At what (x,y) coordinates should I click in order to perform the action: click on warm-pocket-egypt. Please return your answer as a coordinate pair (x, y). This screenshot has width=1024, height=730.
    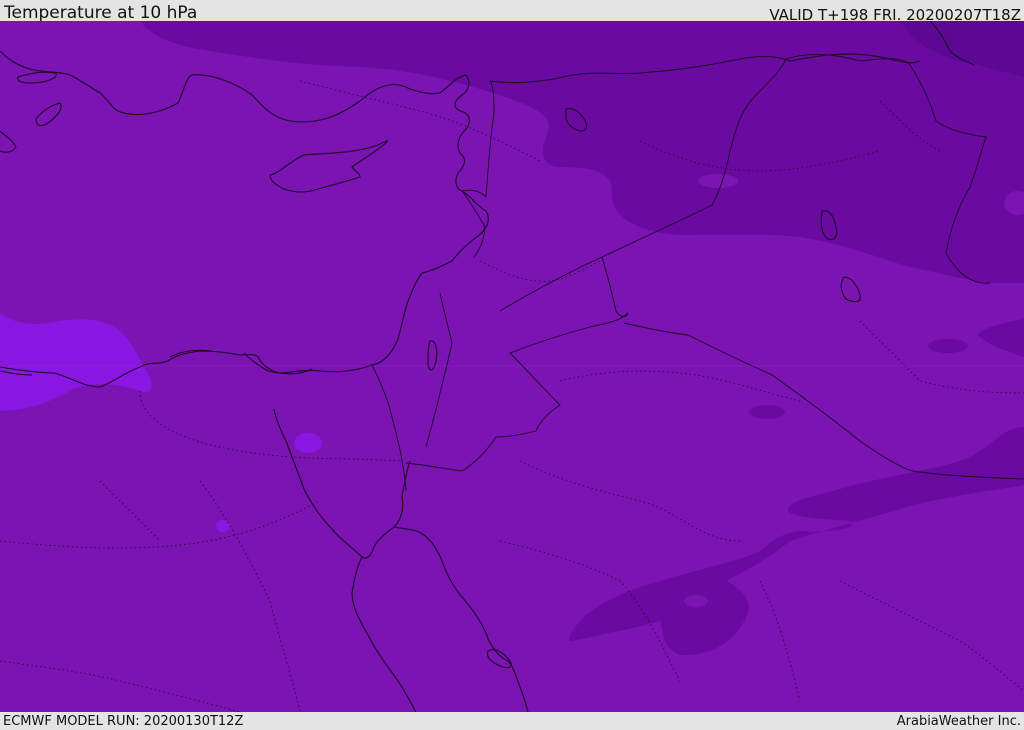
    Looking at the image, I should click on (223, 526).